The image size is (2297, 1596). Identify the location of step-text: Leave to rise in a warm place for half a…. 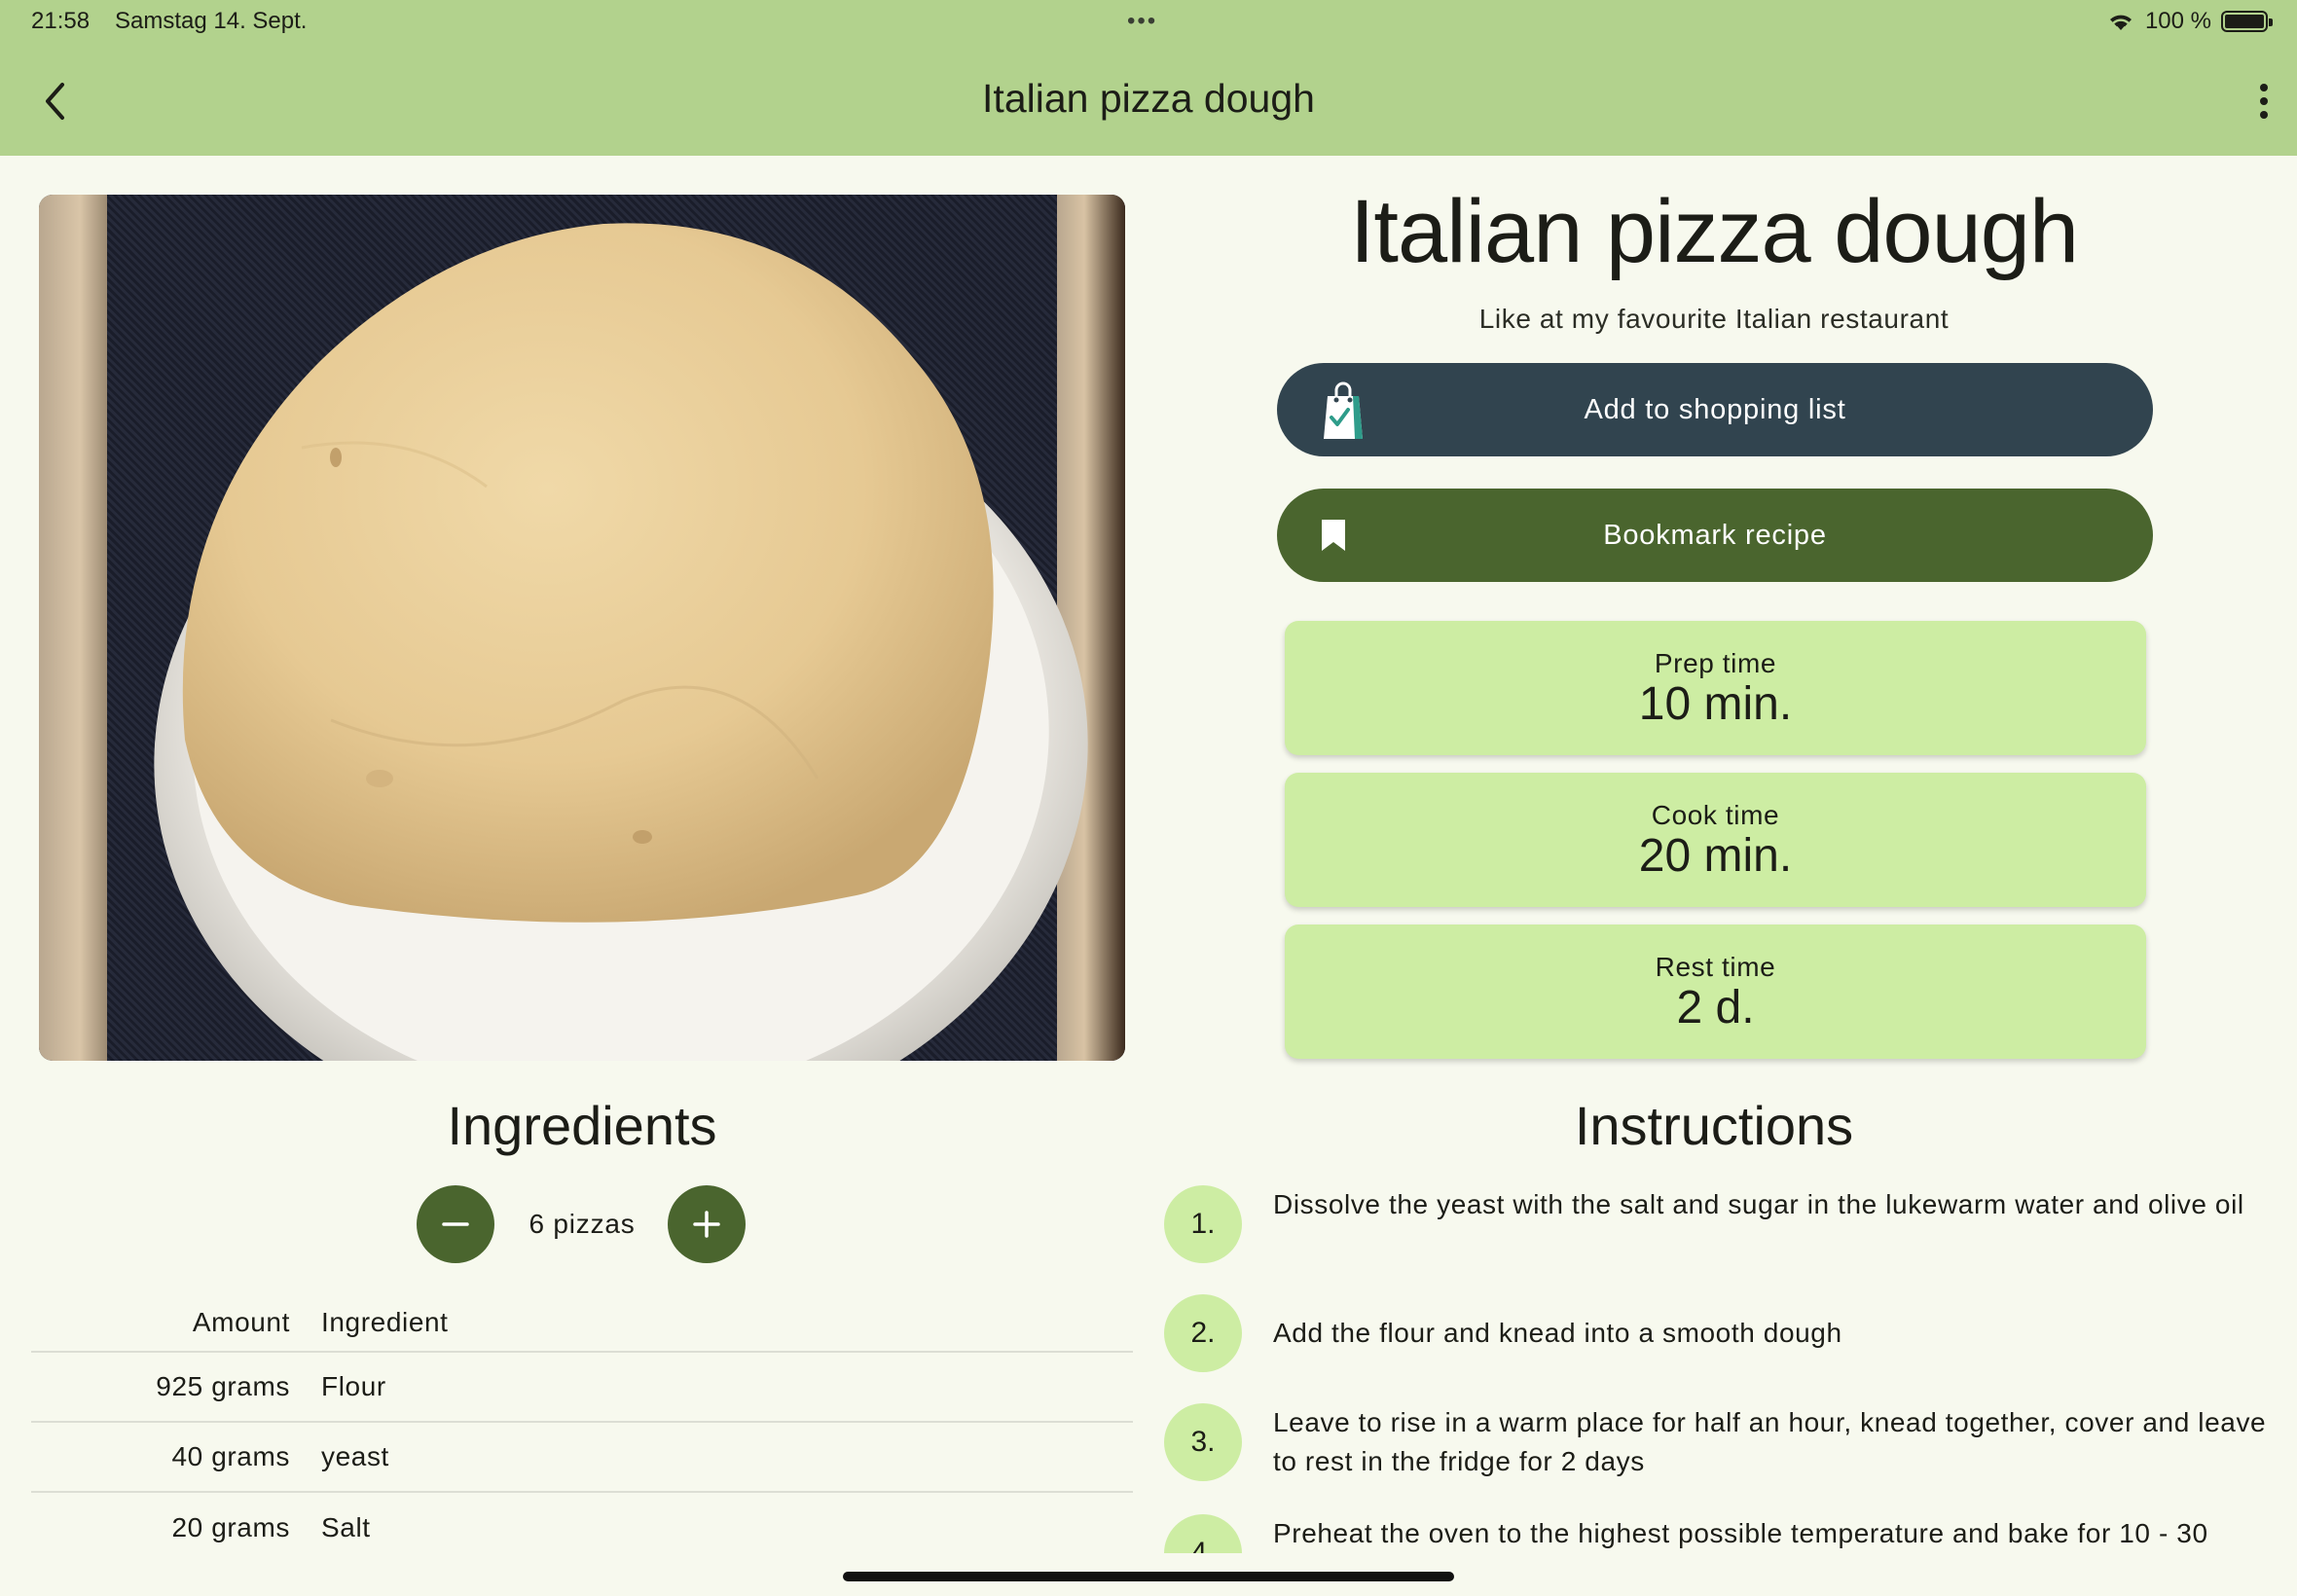
(1770, 1441).